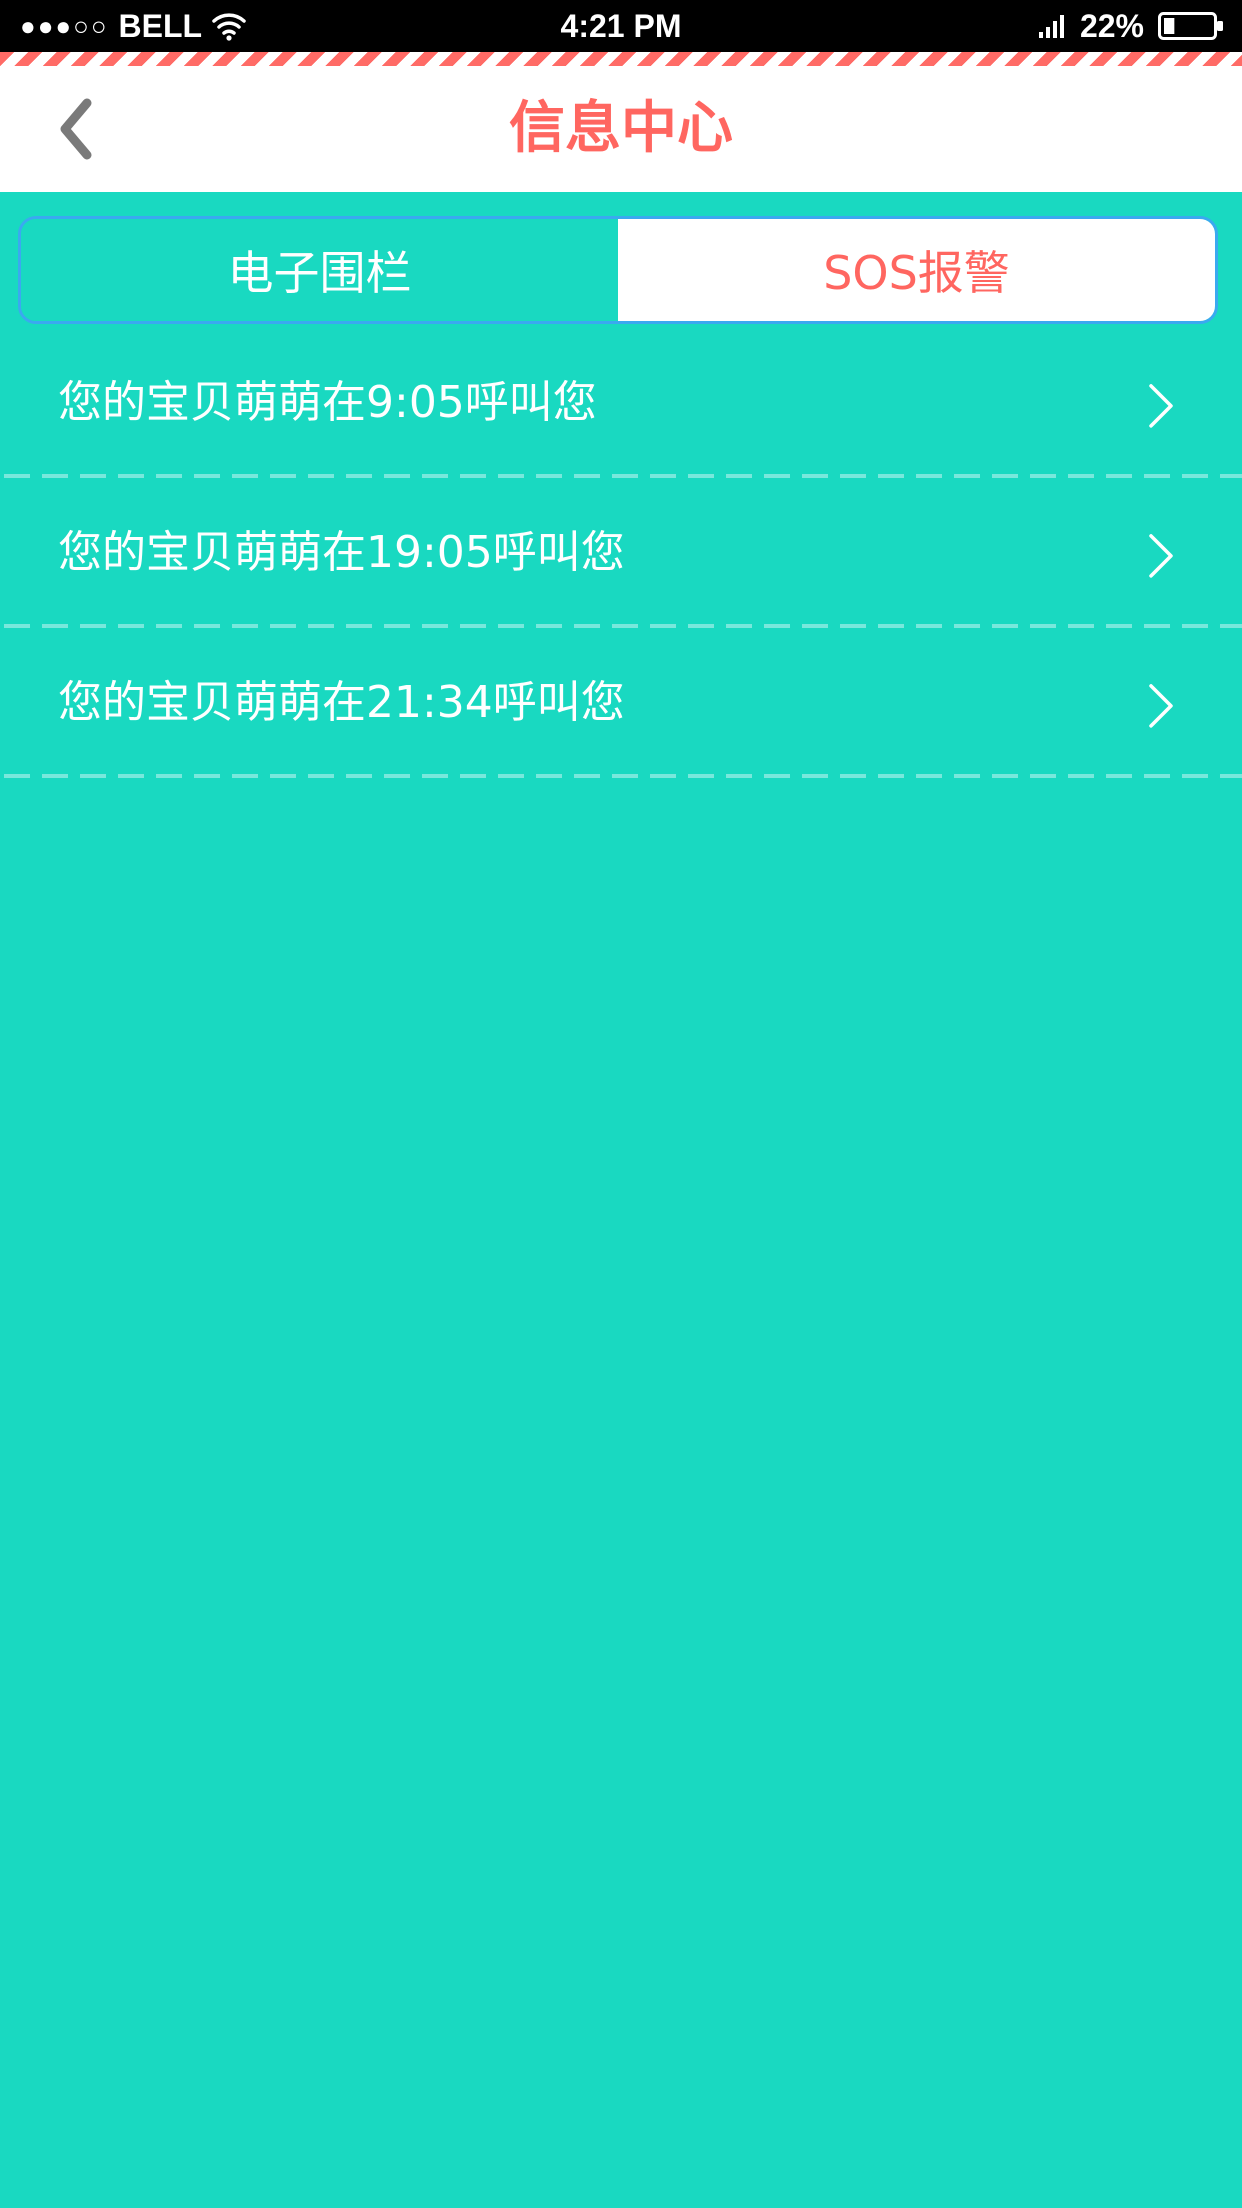 This screenshot has height=2208, width=1242. What do you see at coordinates (319, 273) in the screenshot?
I see `tab-label: 电子围栏` at bounding box center [319, 273].